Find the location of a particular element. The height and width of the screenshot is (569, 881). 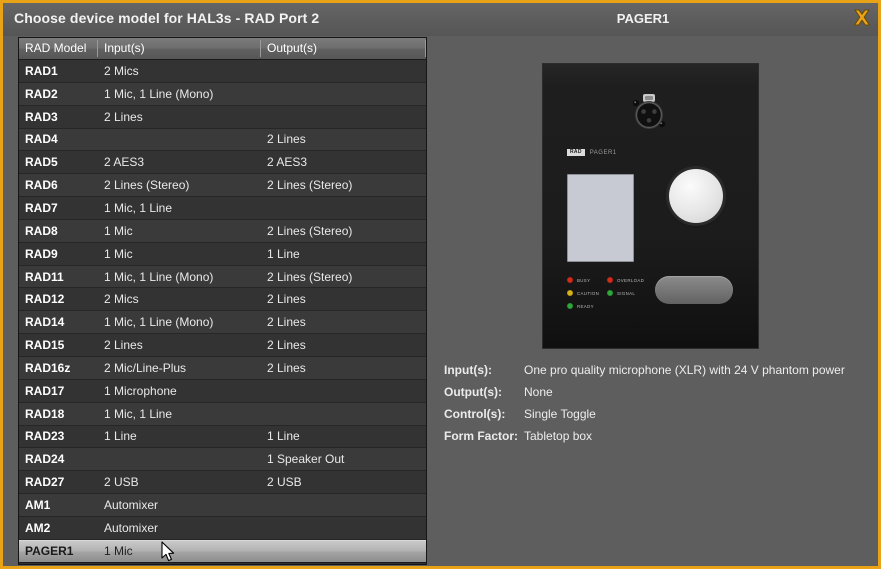

table-row: RAD9 1 Mic 1 Line is located at coordinates (222, 254).